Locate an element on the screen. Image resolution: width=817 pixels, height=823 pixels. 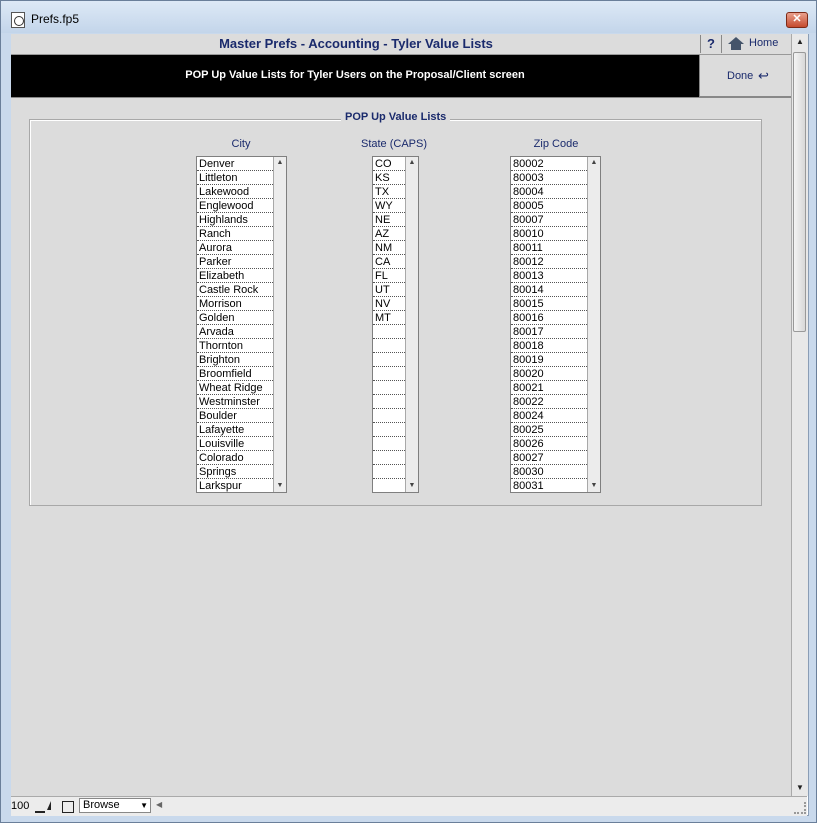
list-item: Westminster is located at coordinates (236, 402).